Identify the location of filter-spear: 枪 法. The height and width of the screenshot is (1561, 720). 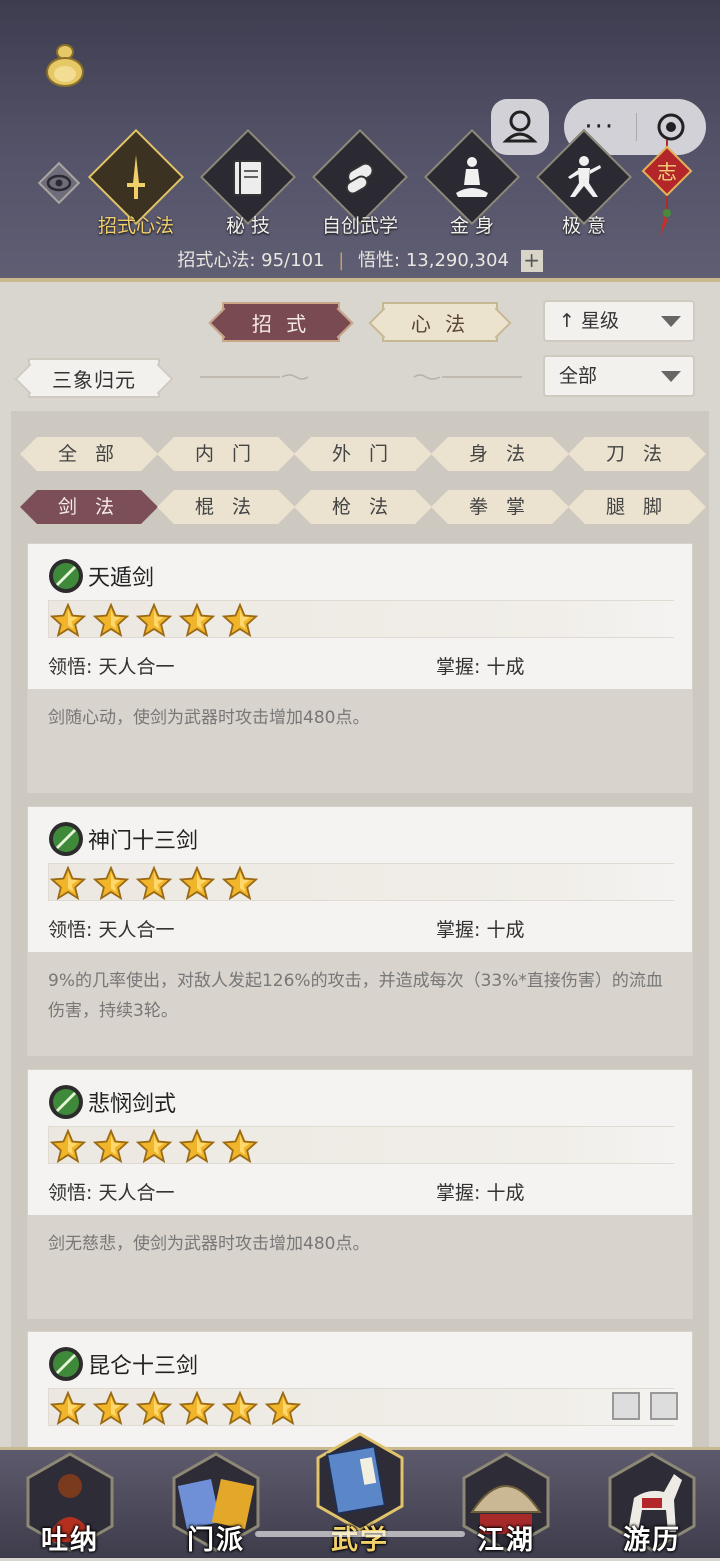
(363, 507).